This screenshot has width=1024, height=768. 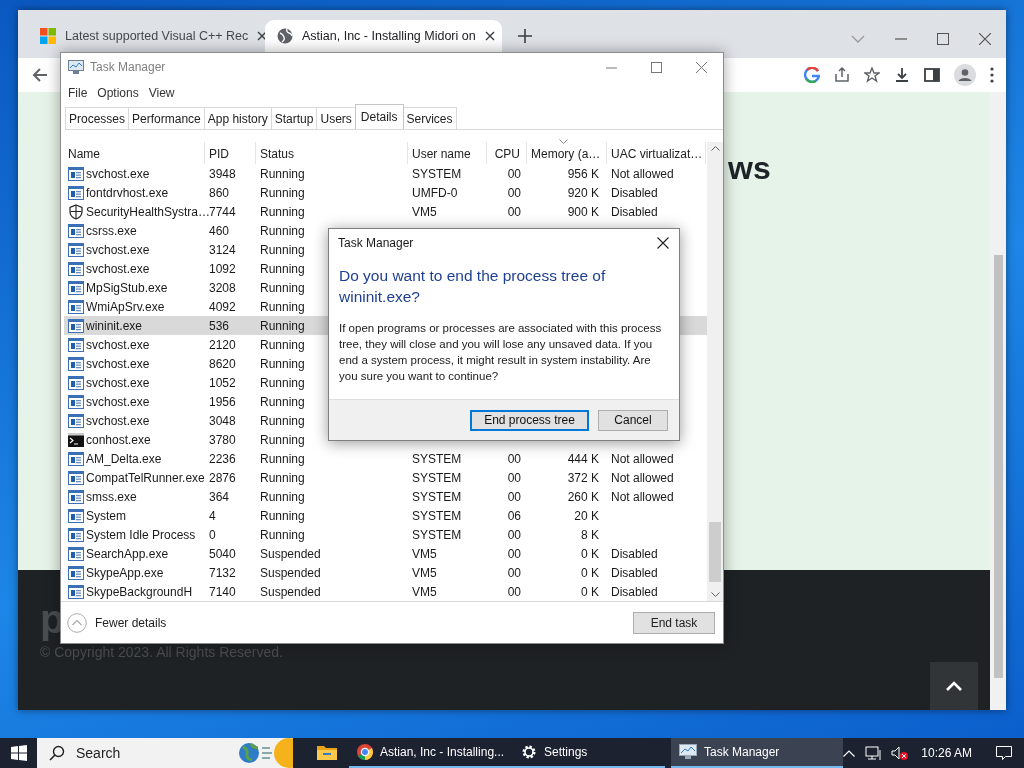 I want to click on table-cell: UMFD-0, so click(x=435, y=192).